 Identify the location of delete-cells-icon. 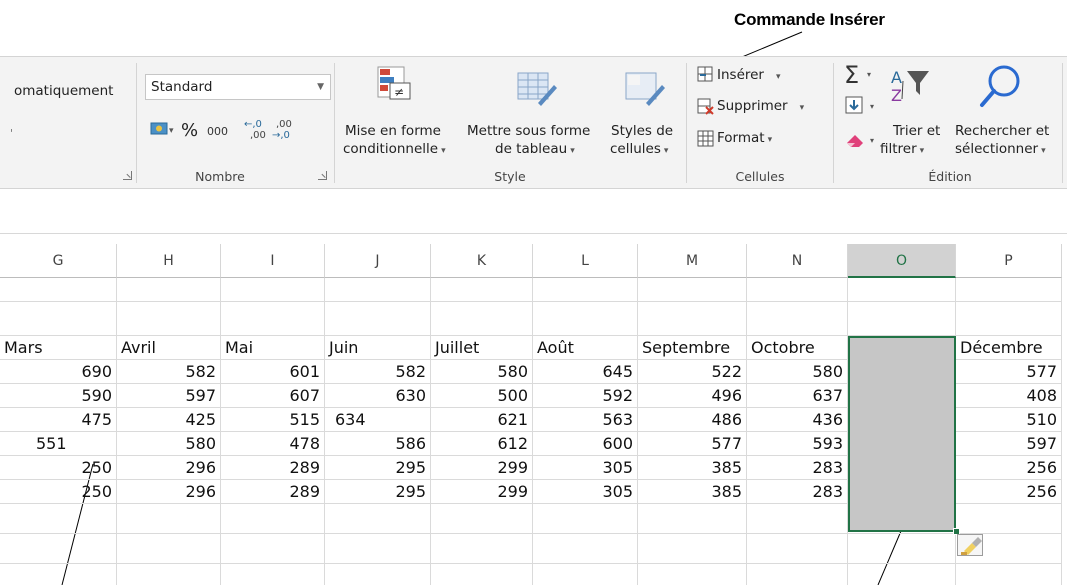
(706, 107).